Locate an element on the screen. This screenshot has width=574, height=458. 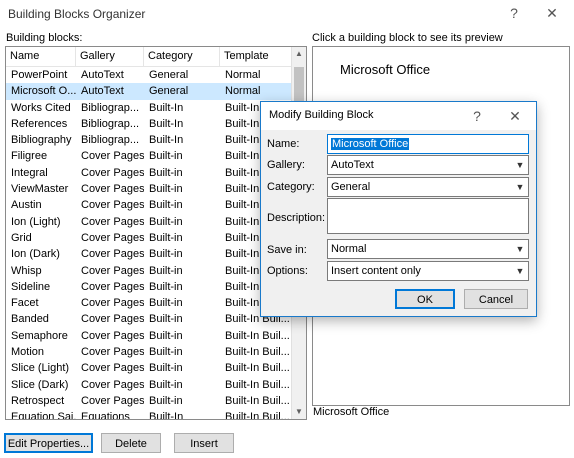
column-header-template: Template is located at coordinates (256, 56).